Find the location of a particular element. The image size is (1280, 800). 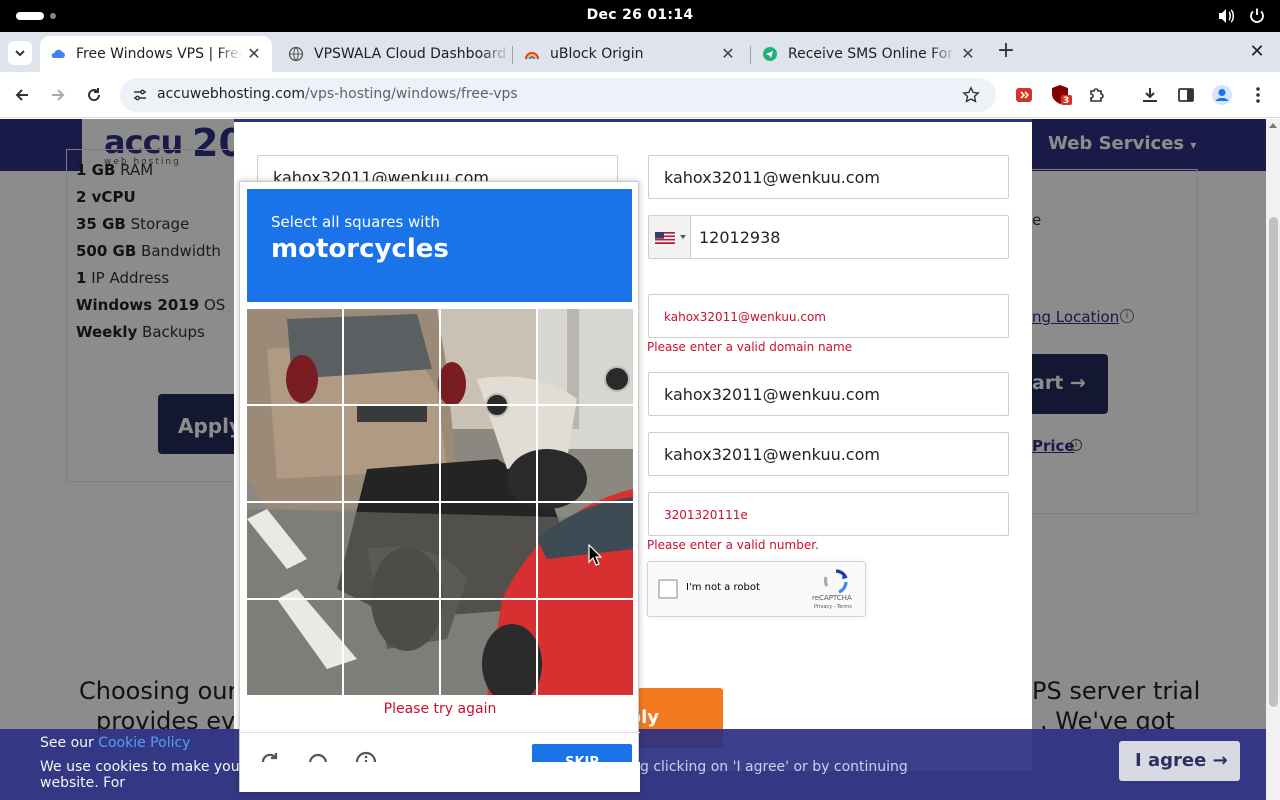

extension-red-button is located at coordinates (1024, 95).